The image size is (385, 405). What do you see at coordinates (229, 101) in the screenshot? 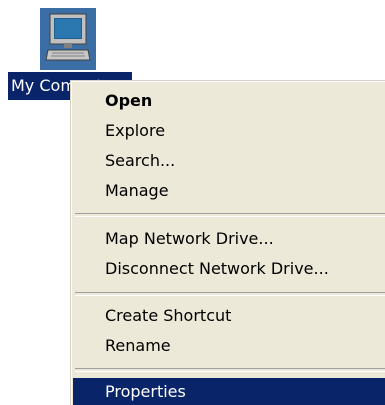
I see `menu-item-open: Open` at bounding box center [229, 101].